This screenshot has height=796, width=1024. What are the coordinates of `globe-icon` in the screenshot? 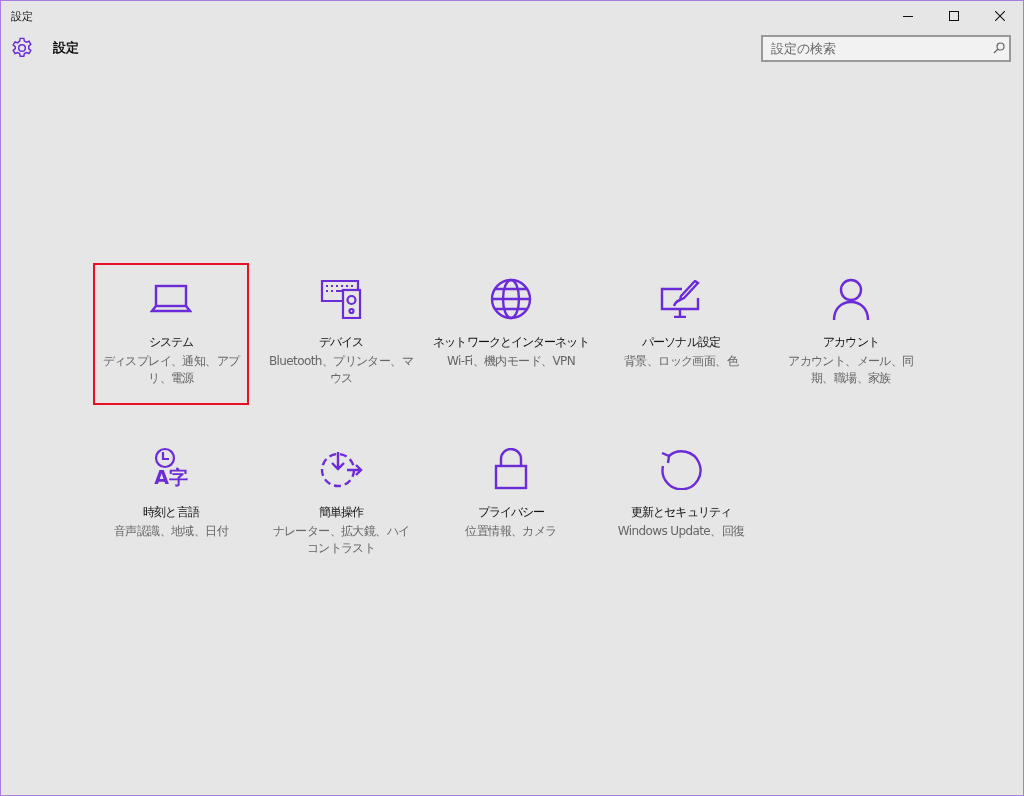 It's located at (511, 299).